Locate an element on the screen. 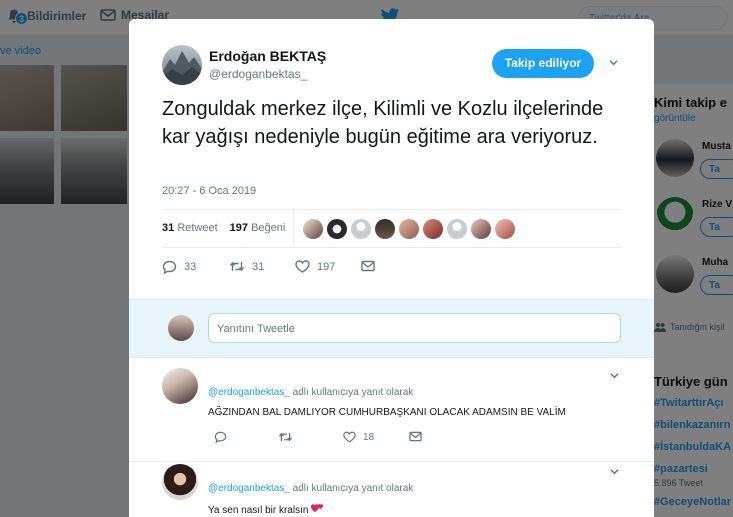  reply-composer: Yanıtını Tweetle is located at coordinates (391, 328).